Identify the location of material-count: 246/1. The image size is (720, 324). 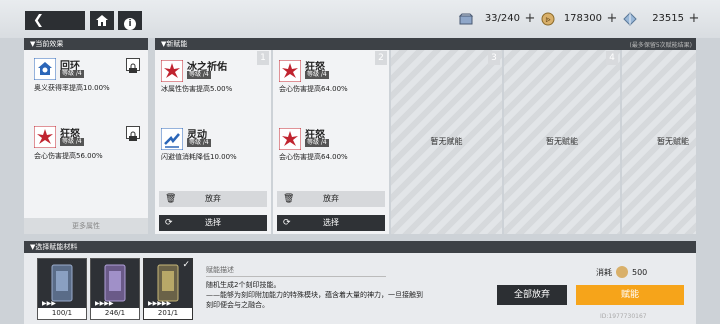
(115, 313).